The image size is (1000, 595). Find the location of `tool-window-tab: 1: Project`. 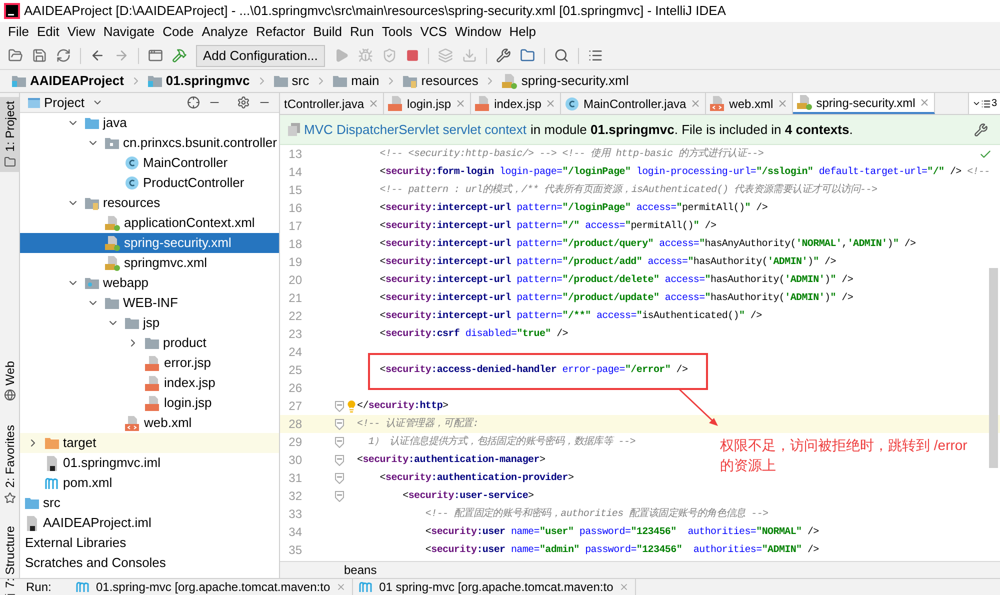

tool-window-tab: 1: Project is located at coordinates (9, 134).